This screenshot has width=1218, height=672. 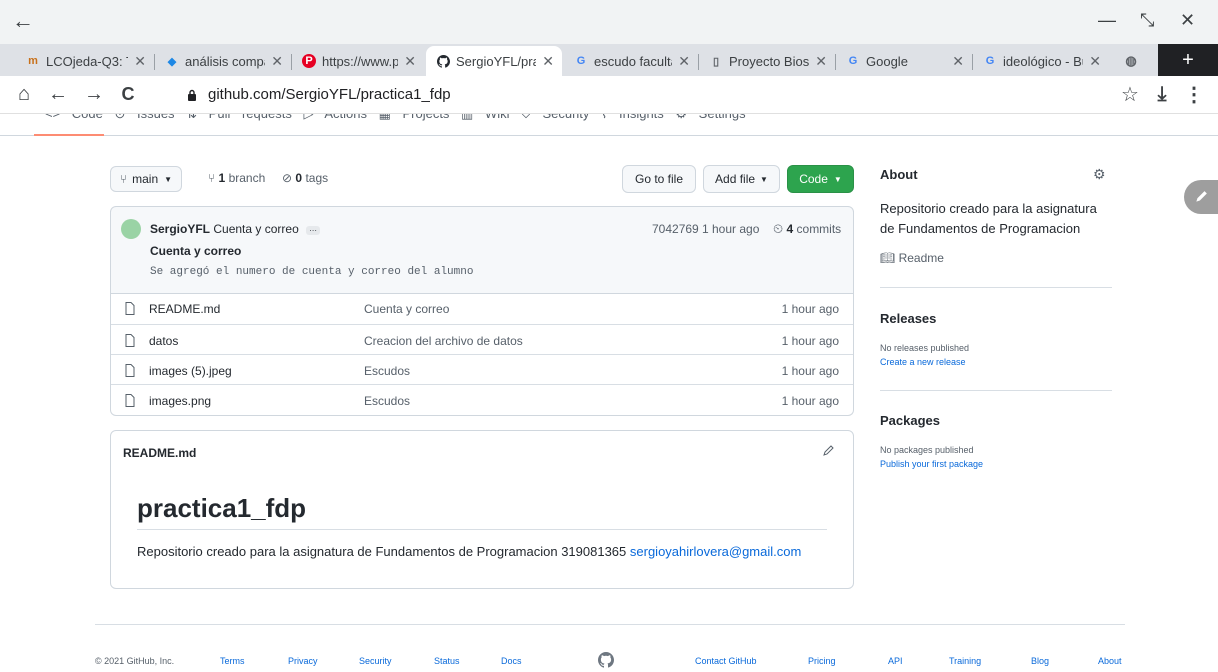 What do you see at coordinates (606, 660) in the screenshot?
I see `github-logo-icon` at bounding box center [606, 660].